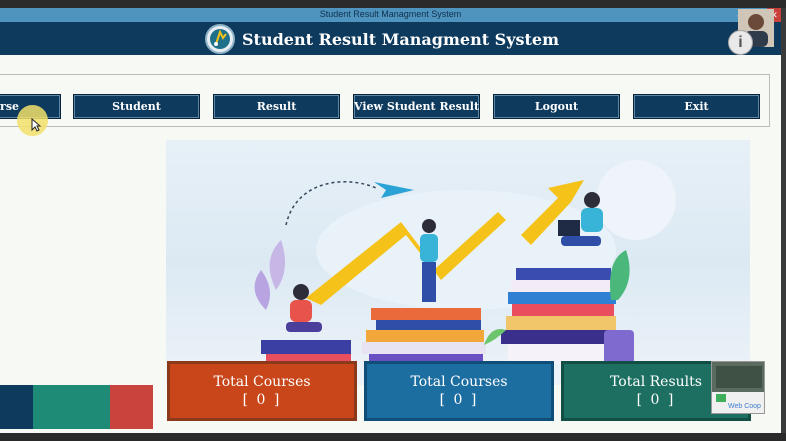  What do you see at coordinates (220, 39) in the screenshot?
I see `app-logo-icon` at bounding box center [220, 39].